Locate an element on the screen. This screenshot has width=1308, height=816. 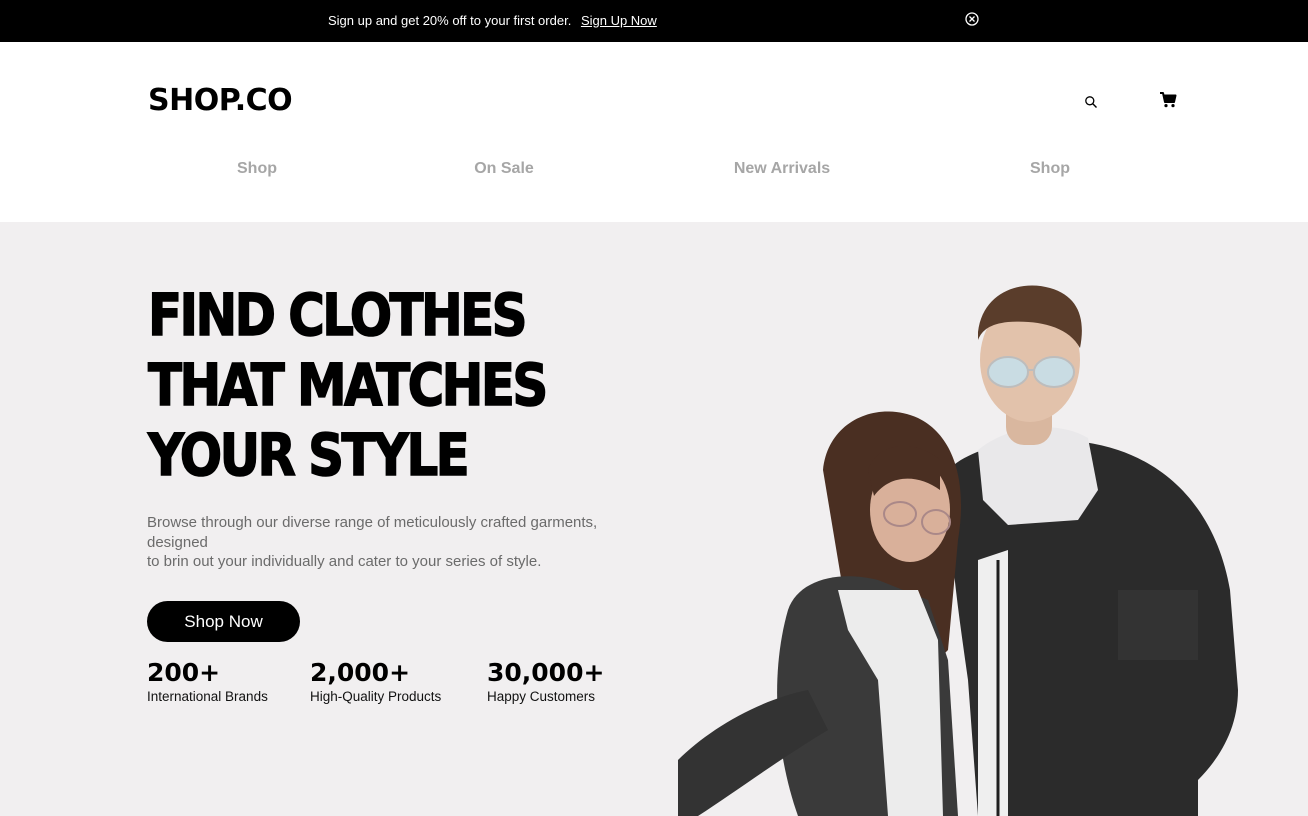
stat-brands: 200+ International Brands is located at coordinates (207, 681).